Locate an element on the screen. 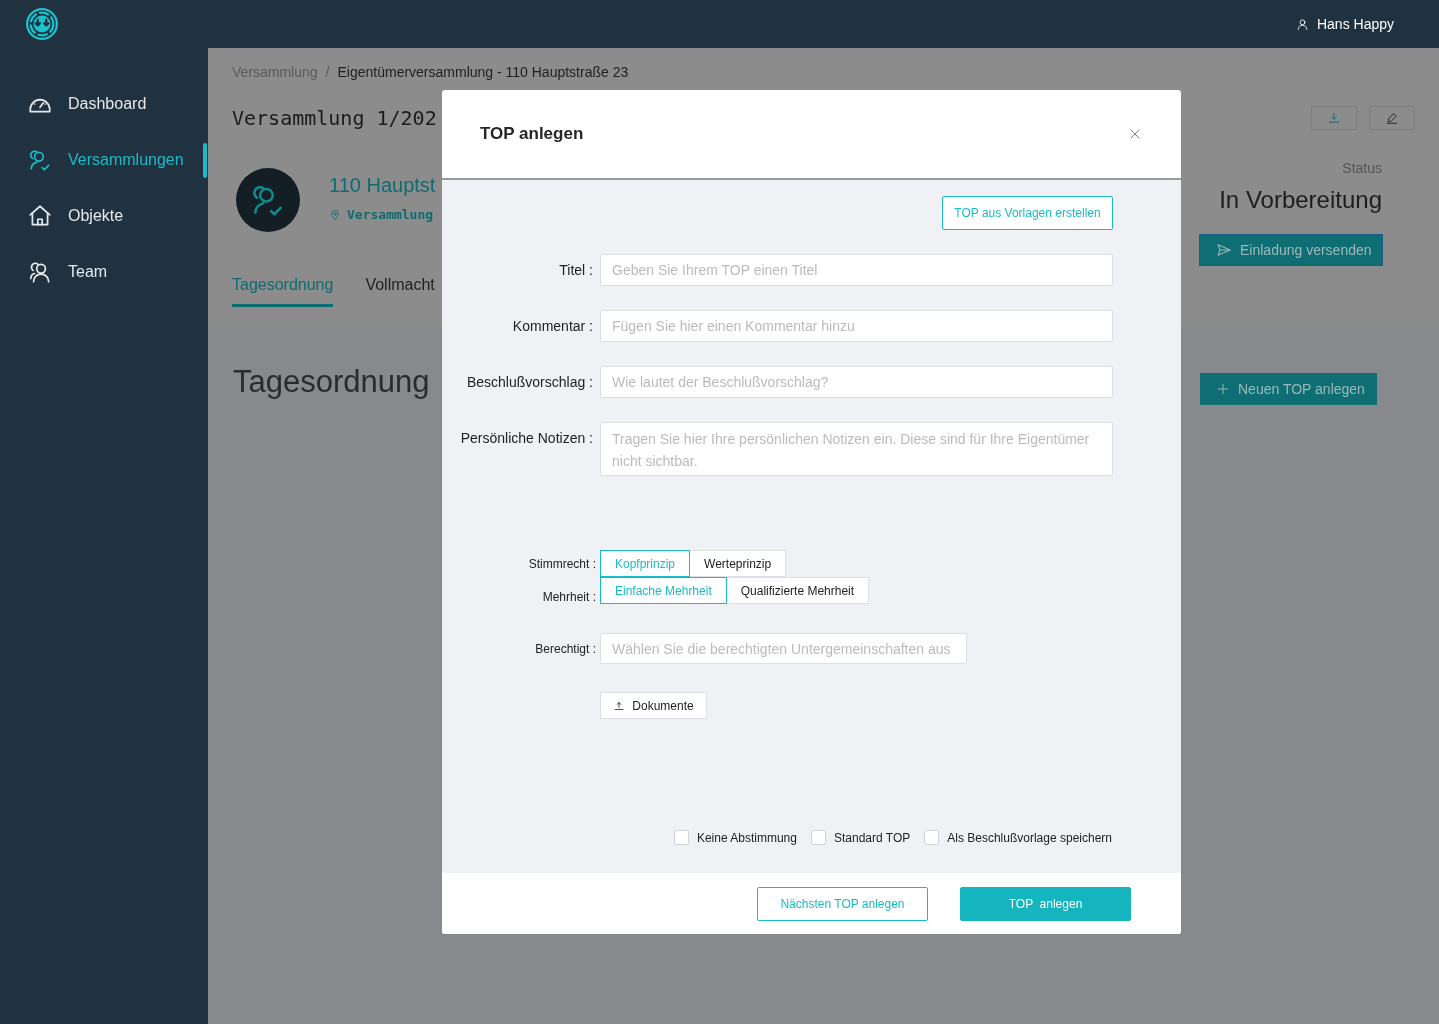 This screenshot has width=1439, height=1024. field-label: Kommentar : is located at coordinates (552, 326).